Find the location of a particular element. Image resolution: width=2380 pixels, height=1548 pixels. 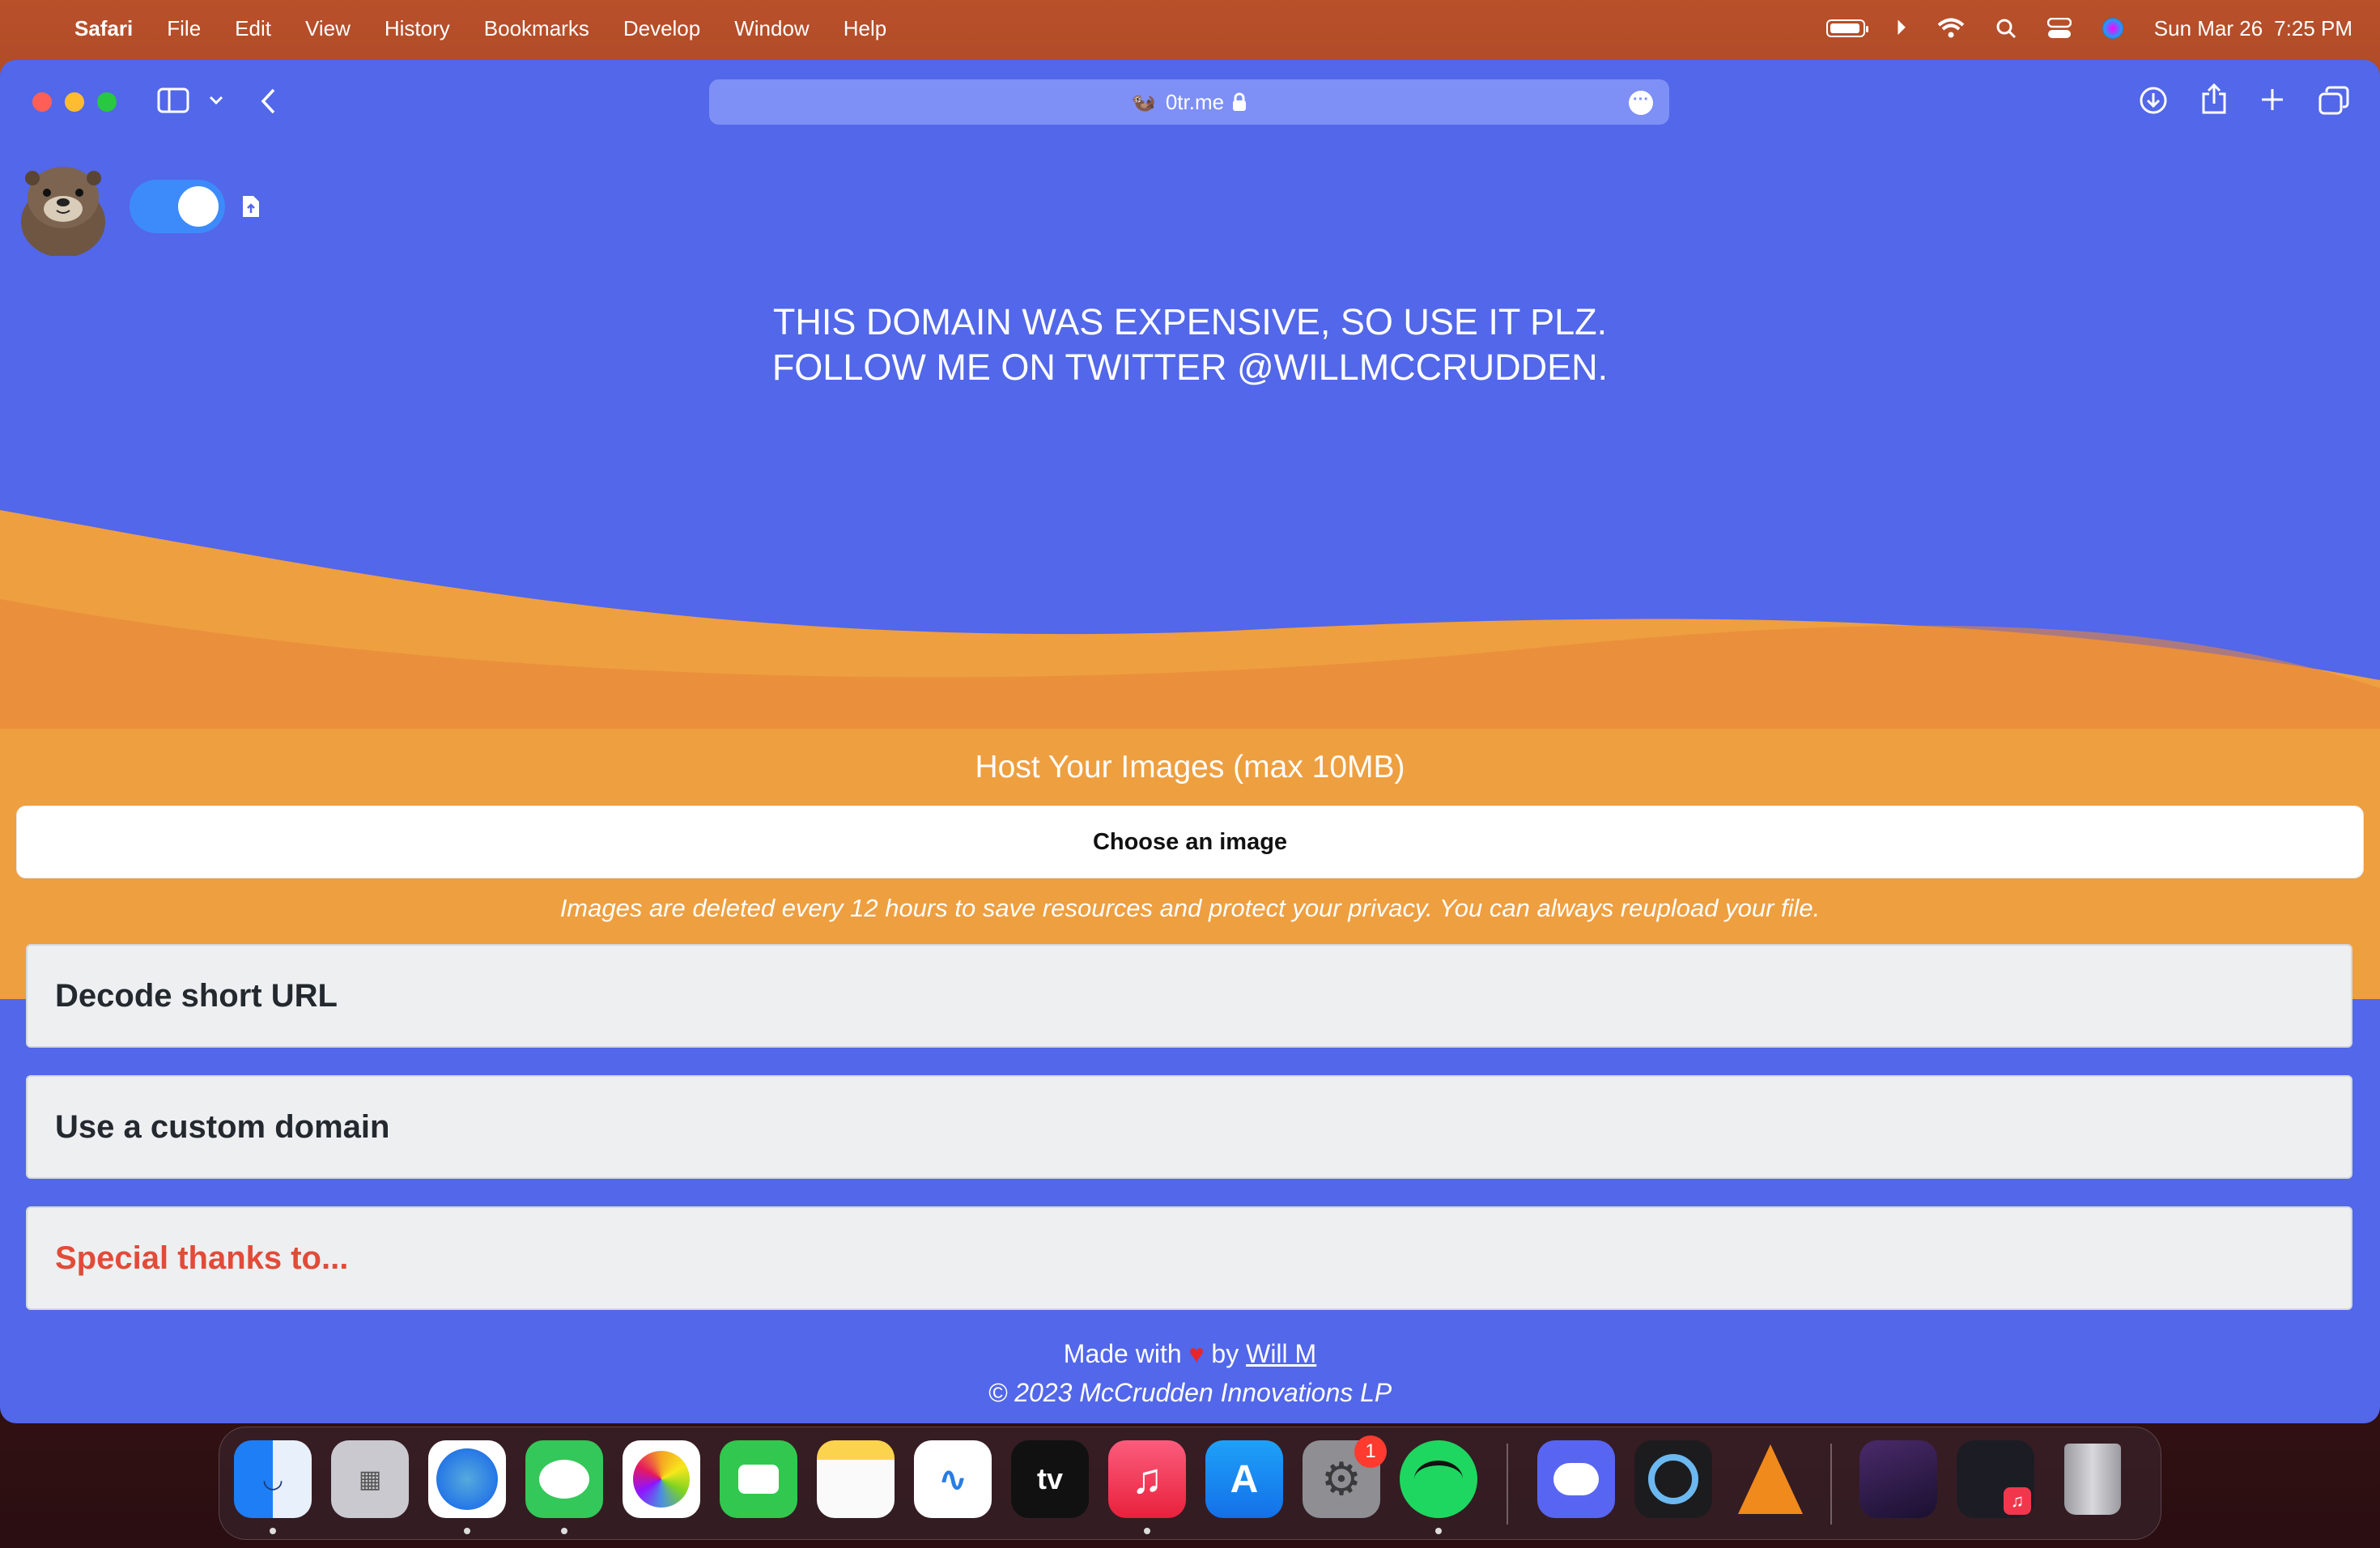

copyright: © 2023 McCrudden Innovations LP is located at coordinates (1190, 1392).